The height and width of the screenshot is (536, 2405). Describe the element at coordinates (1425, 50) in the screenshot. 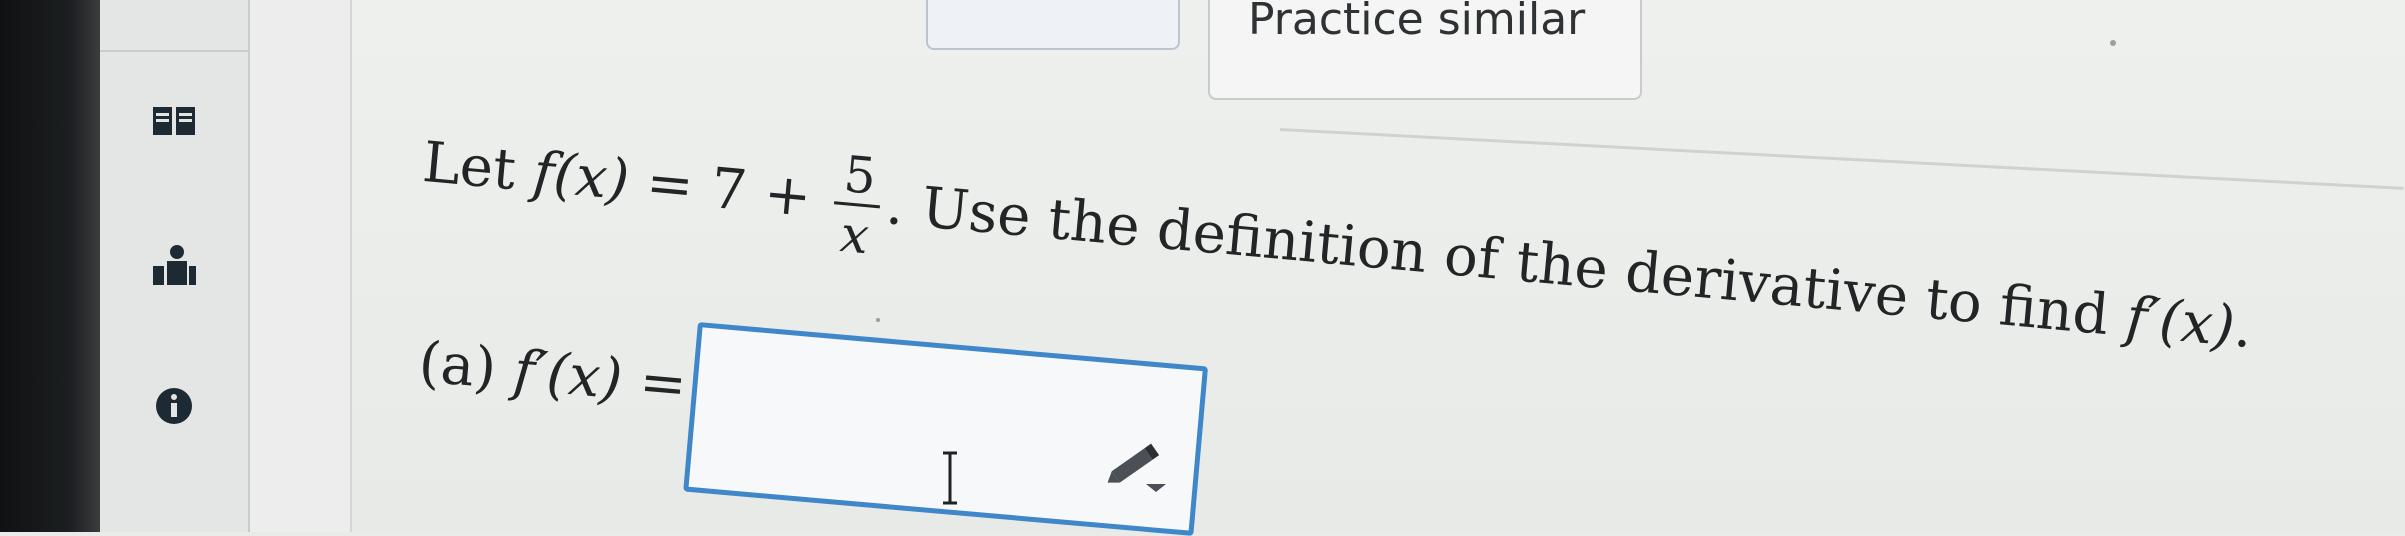

I see `practice-similar-button: Practice similar` at that location.